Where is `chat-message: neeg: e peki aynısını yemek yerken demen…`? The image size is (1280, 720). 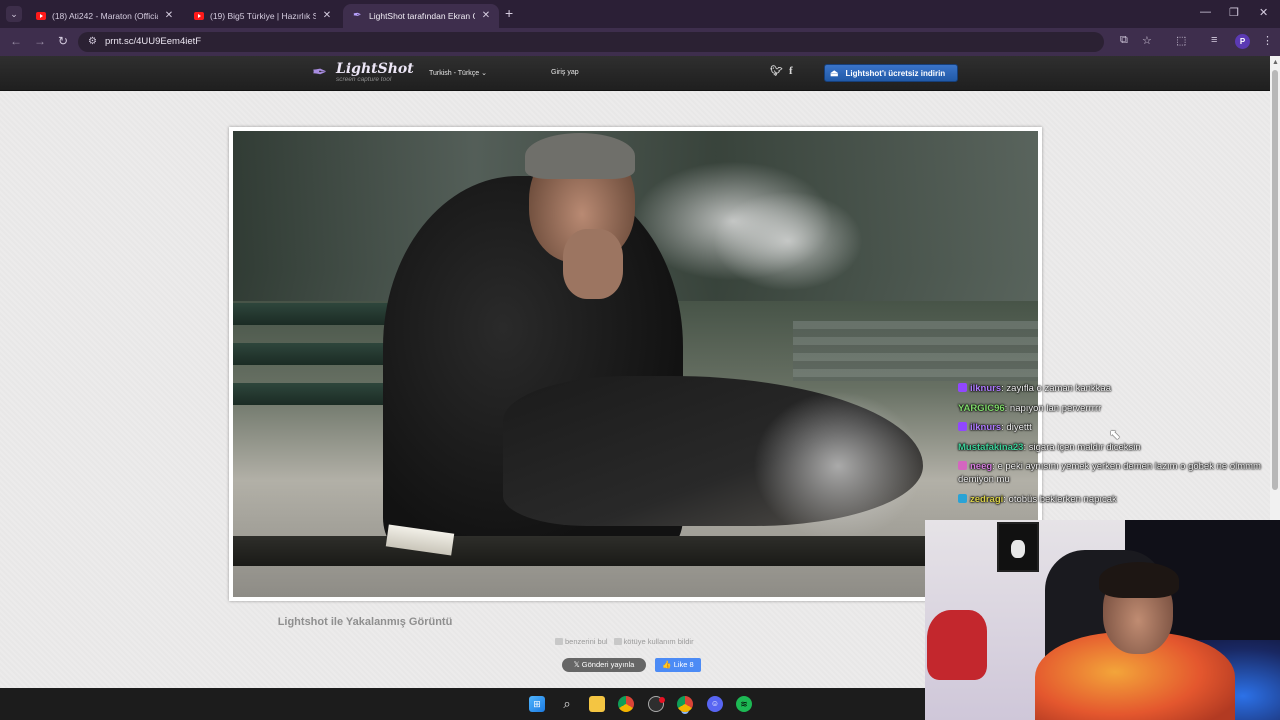
chat-message: neeg: e peki aynısını yemek yerken demen… is located at coordinates (1113, 473).